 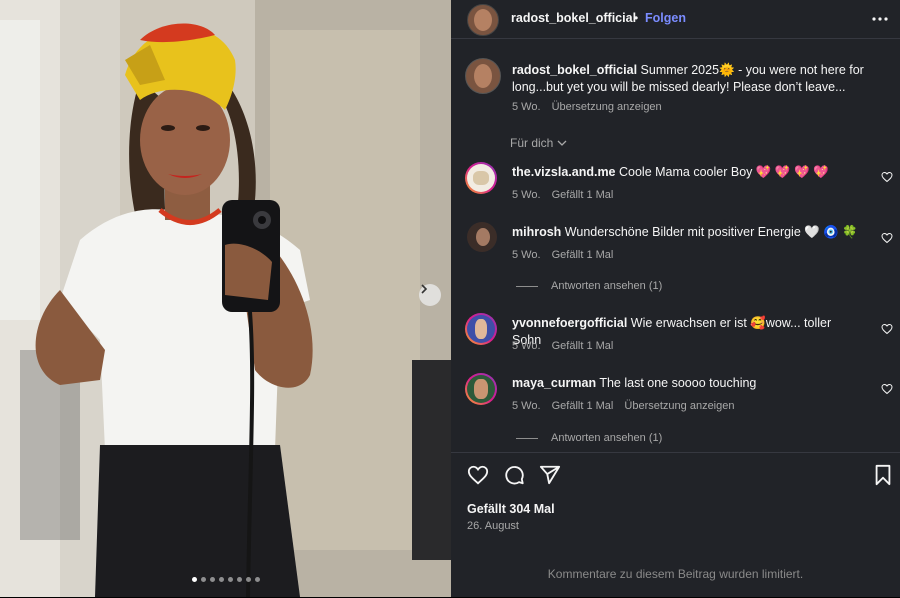 I want to click on share-icon, so click(x=550, y=475).